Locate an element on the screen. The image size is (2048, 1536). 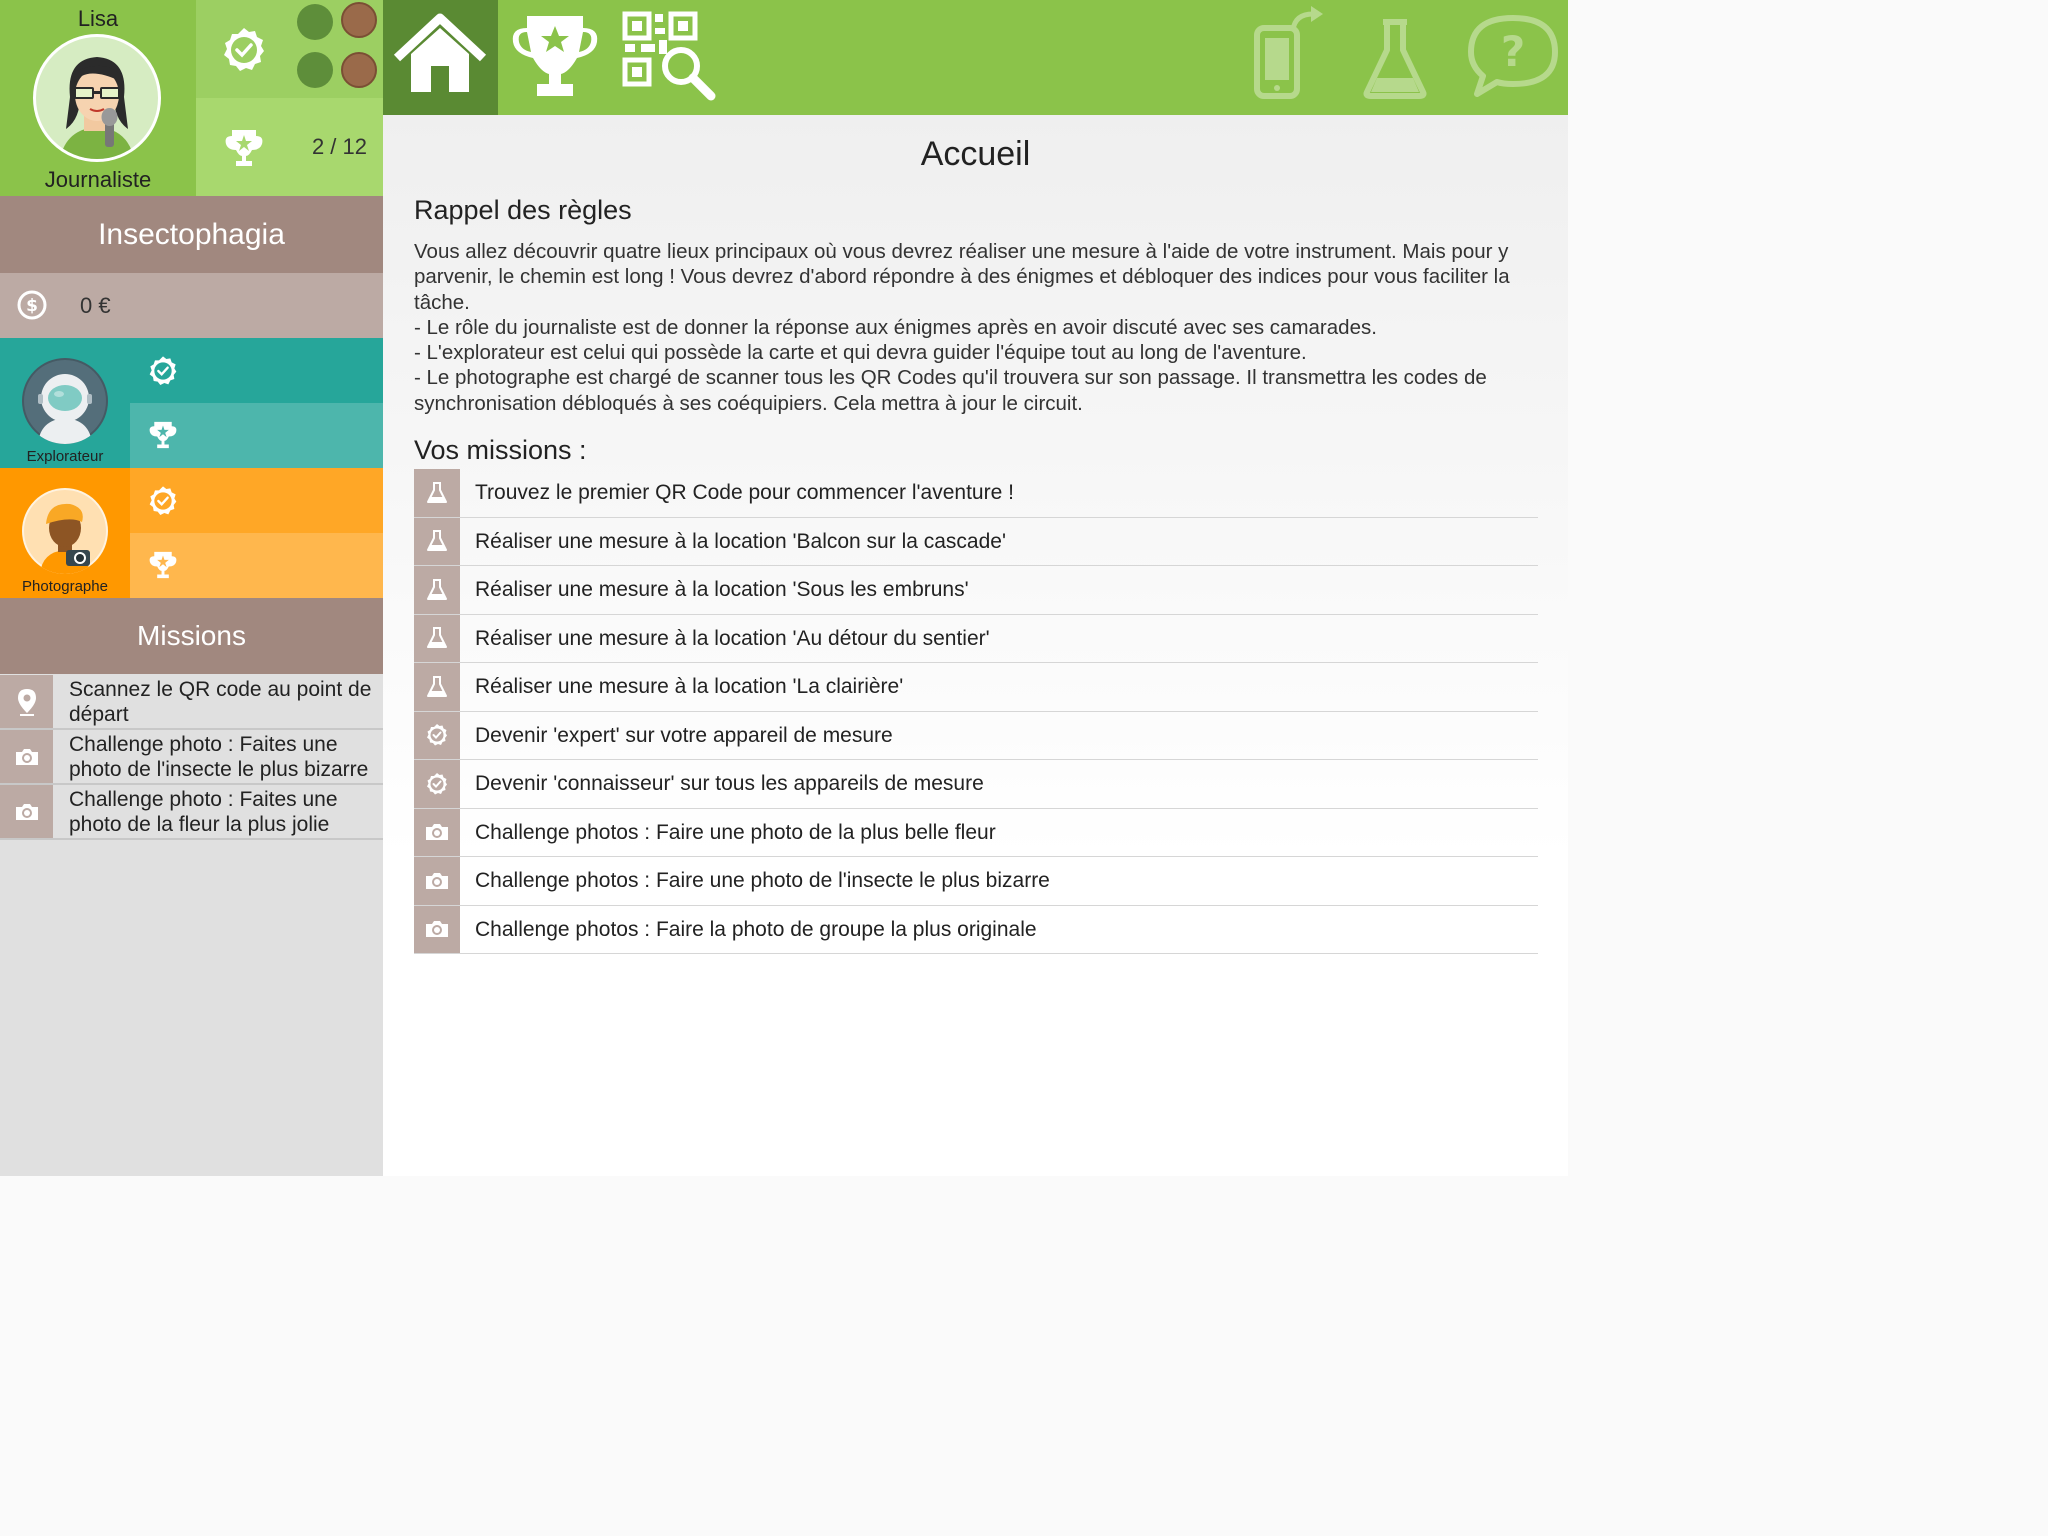
explorer-avatar-icon is located at coordinates (65, 401).